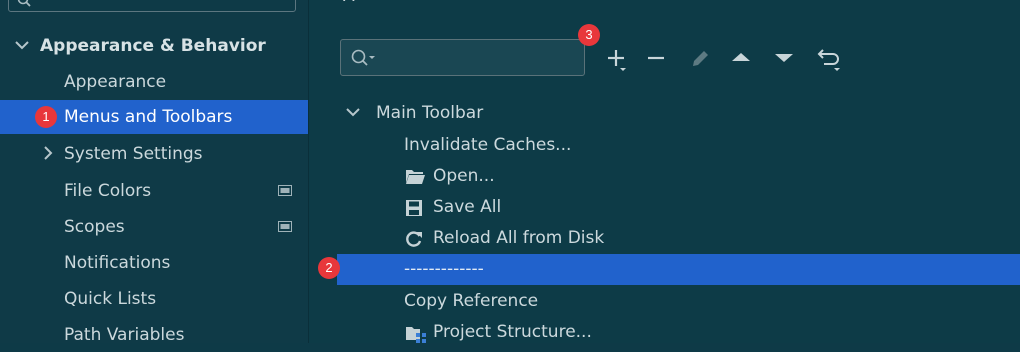  Describe the element at coordinates (415, 177) in the screenshot. I see `folder-icon` at that location.